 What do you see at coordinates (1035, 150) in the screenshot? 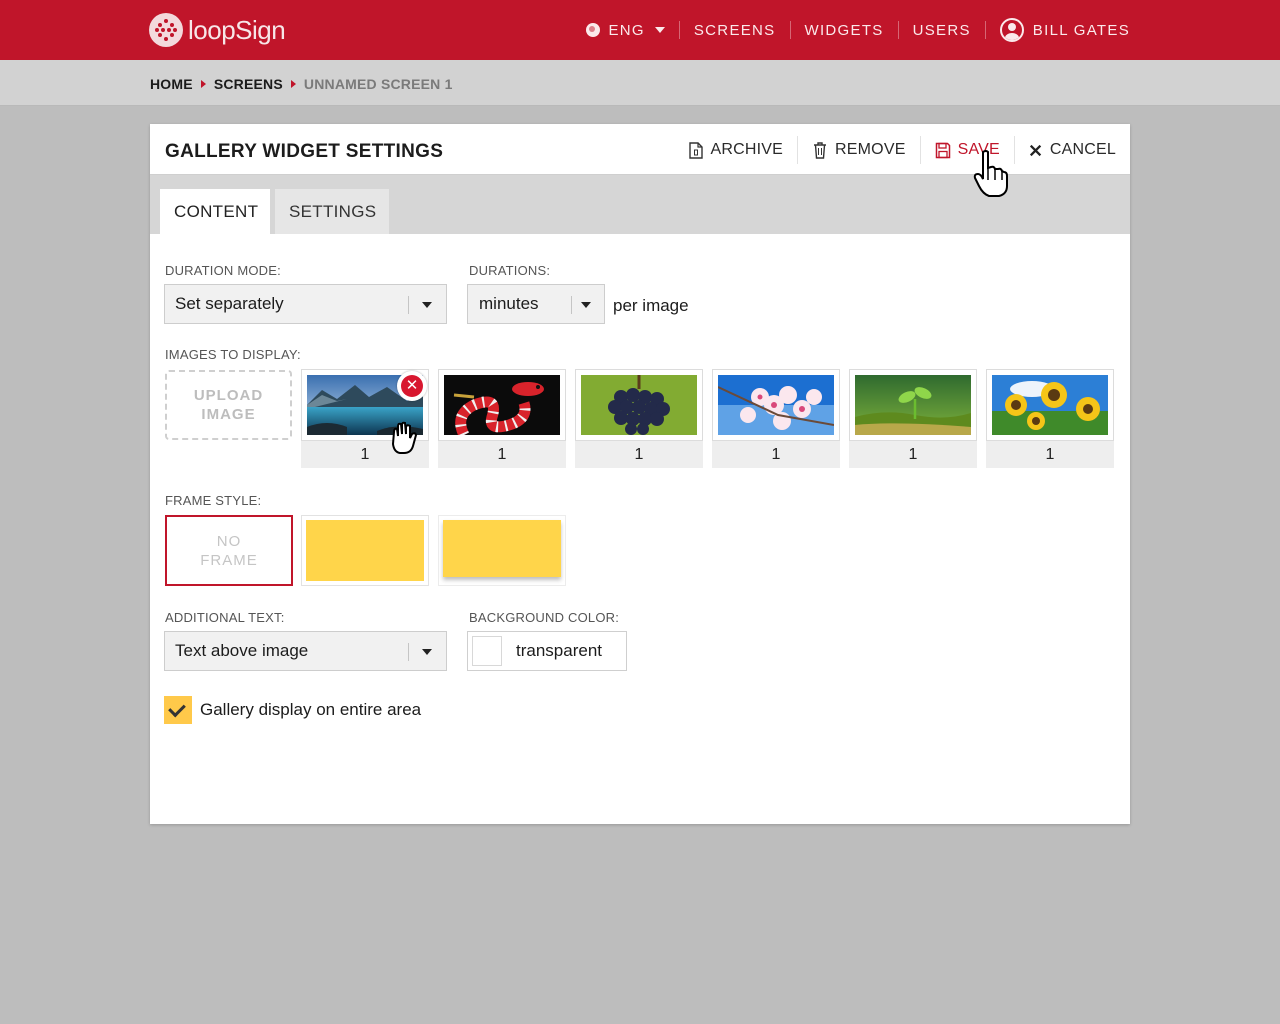
I see `close-icon` at bounding box center [1035, 150].